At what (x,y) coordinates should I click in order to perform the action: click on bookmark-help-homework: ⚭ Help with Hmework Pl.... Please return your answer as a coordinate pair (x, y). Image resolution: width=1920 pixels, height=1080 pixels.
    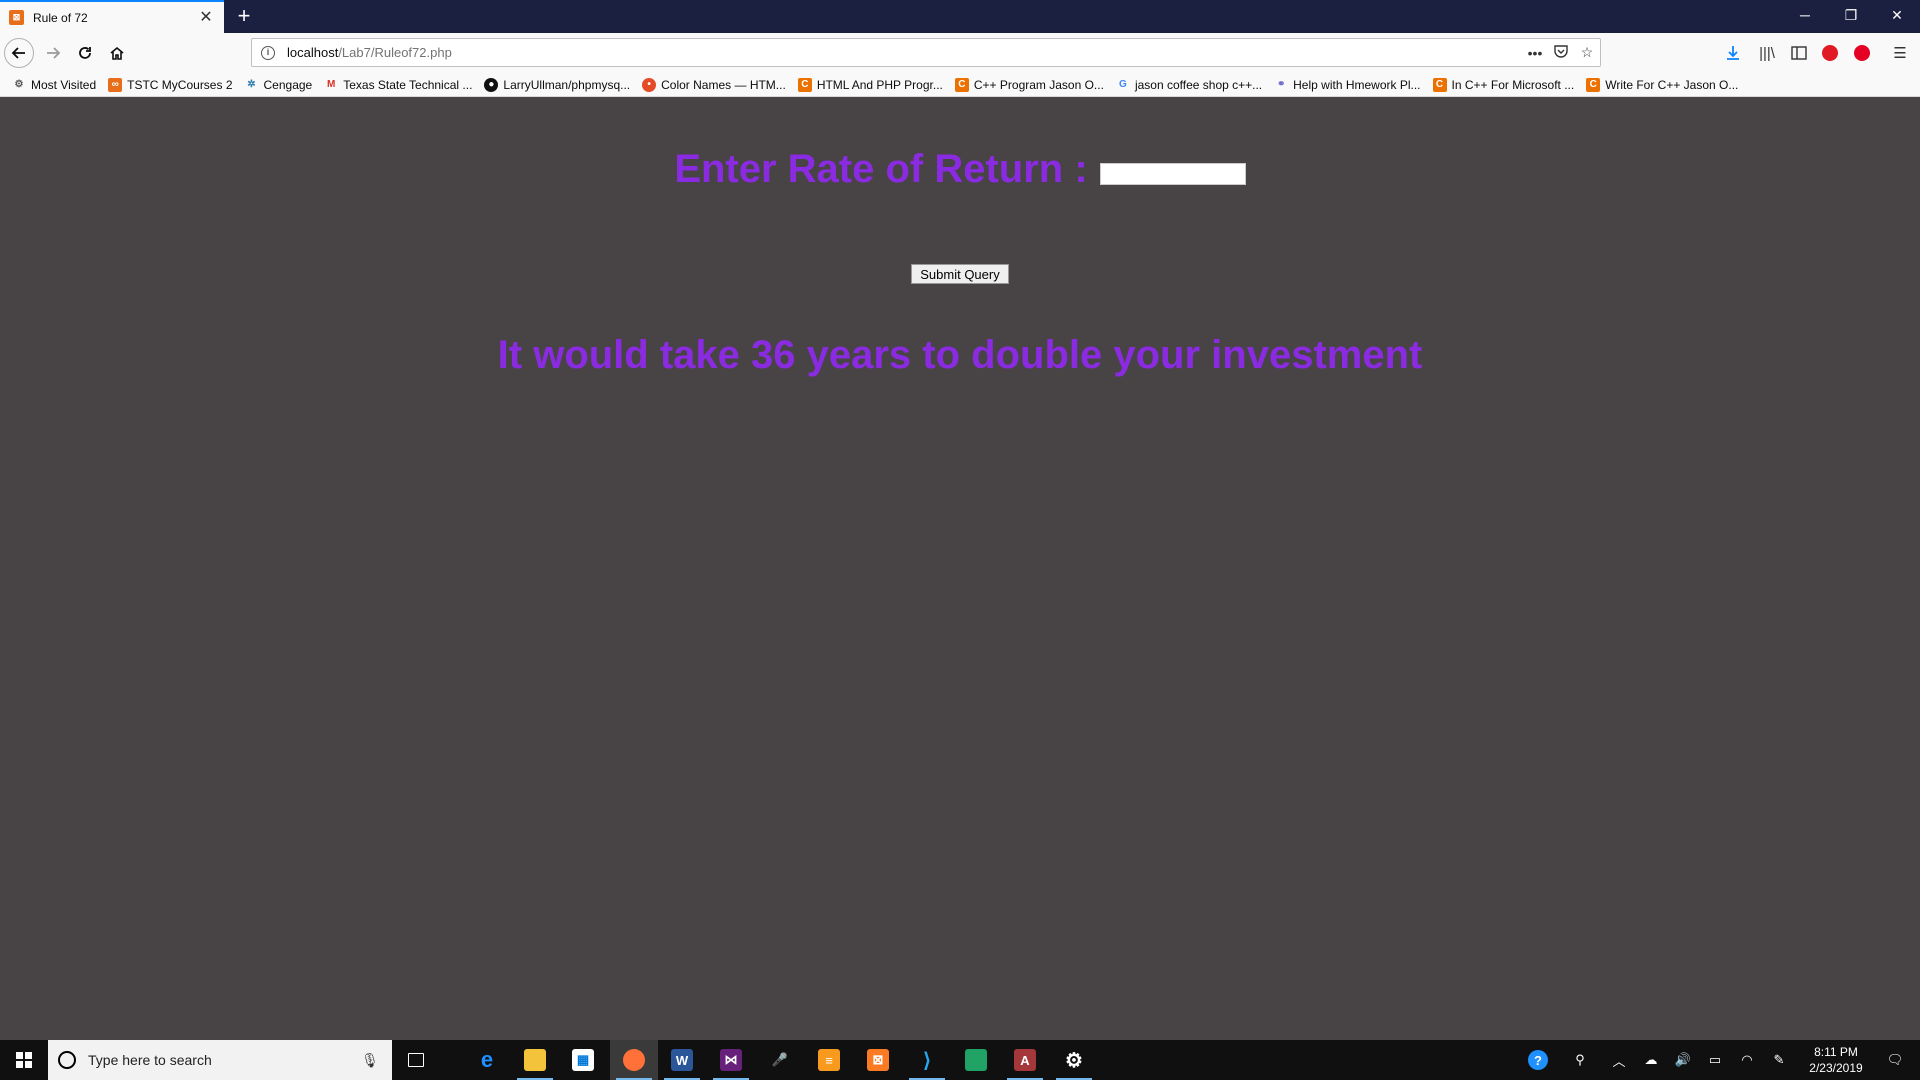
    Looking at the image, I should click on (1347, 85).